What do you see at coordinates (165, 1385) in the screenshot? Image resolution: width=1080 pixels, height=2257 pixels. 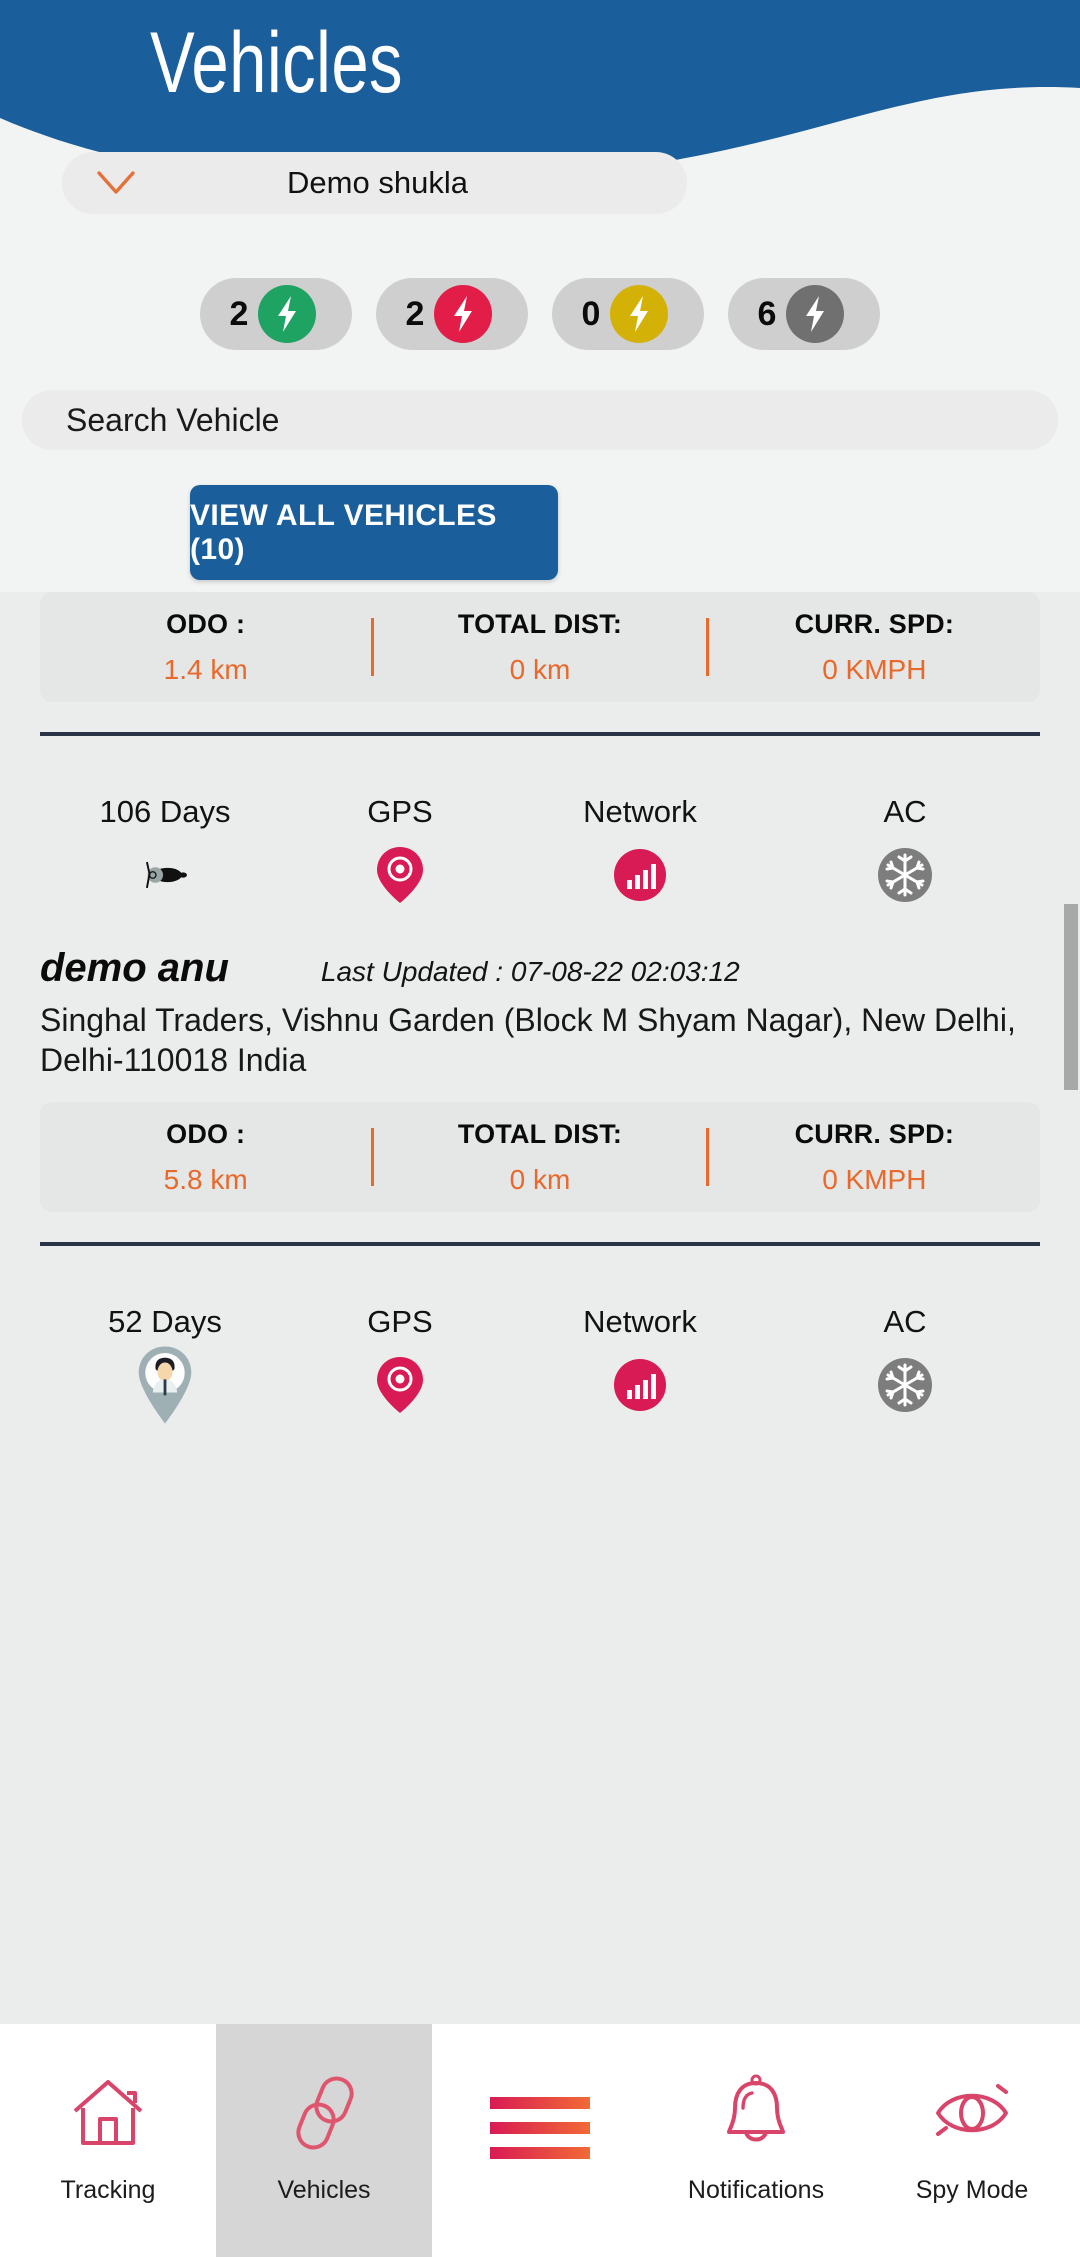 I see `person-pin-icon` at bounding box center [165, 1385].